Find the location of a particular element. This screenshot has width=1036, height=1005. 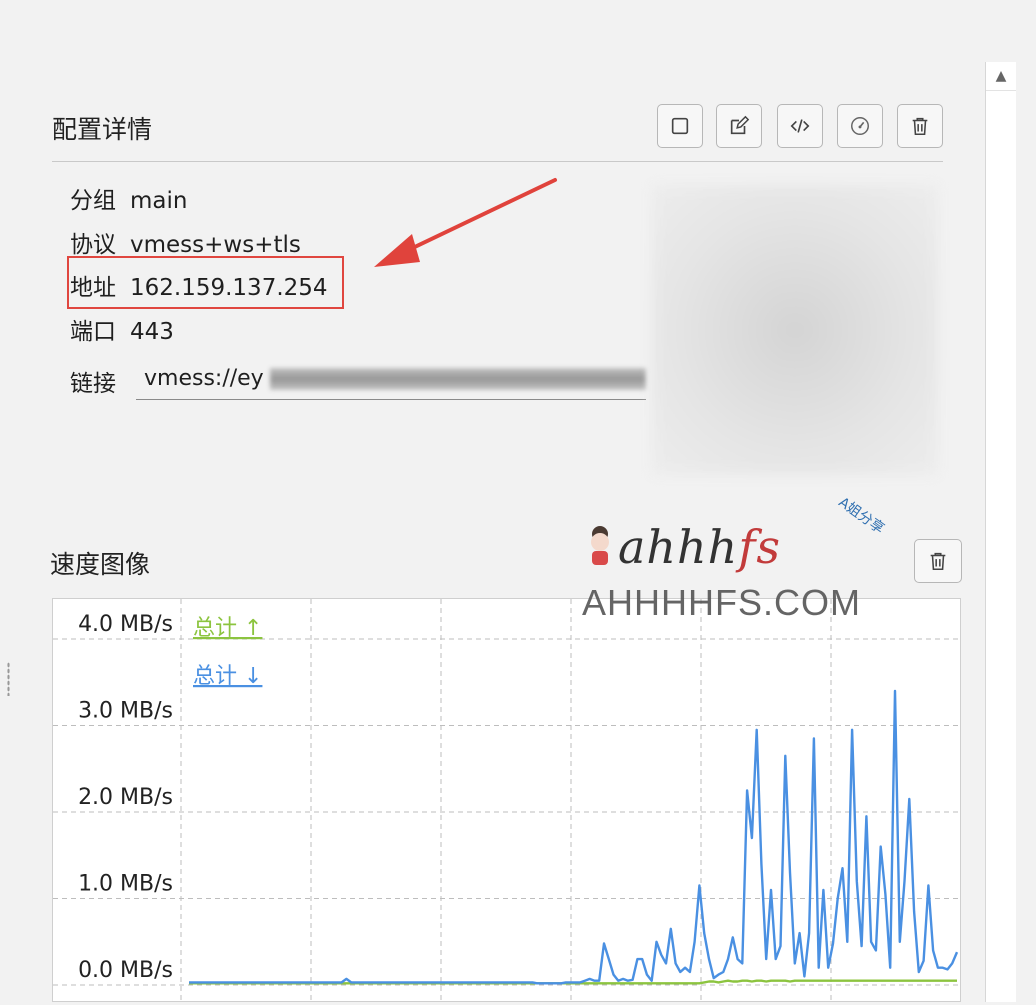

y-tick-label: 0.0 MB/s is located at coordinates (125, 970).